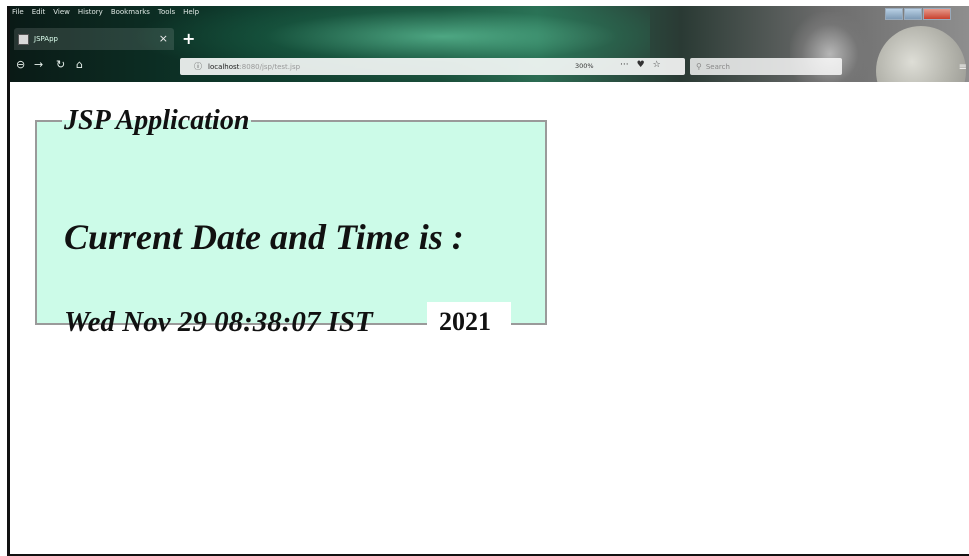  I want to click on home-icon: ⌂, so click(79, 64).